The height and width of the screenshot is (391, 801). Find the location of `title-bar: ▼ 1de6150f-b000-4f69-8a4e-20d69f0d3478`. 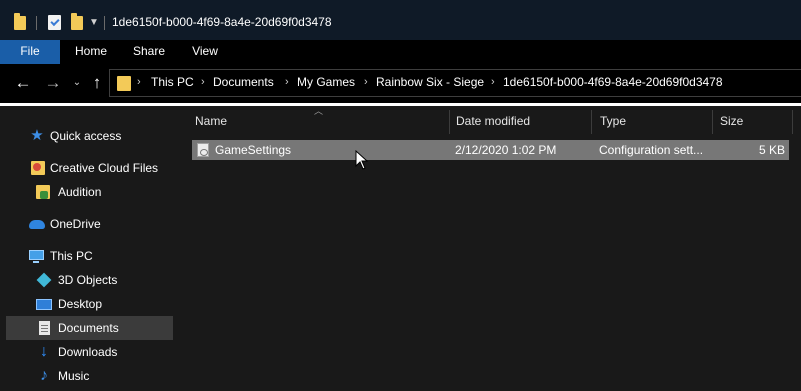

title-bar: ▼ 1de6150f-b000-4f69-8a4e-20d69f0d3478 is located at coordinates (400, 20).